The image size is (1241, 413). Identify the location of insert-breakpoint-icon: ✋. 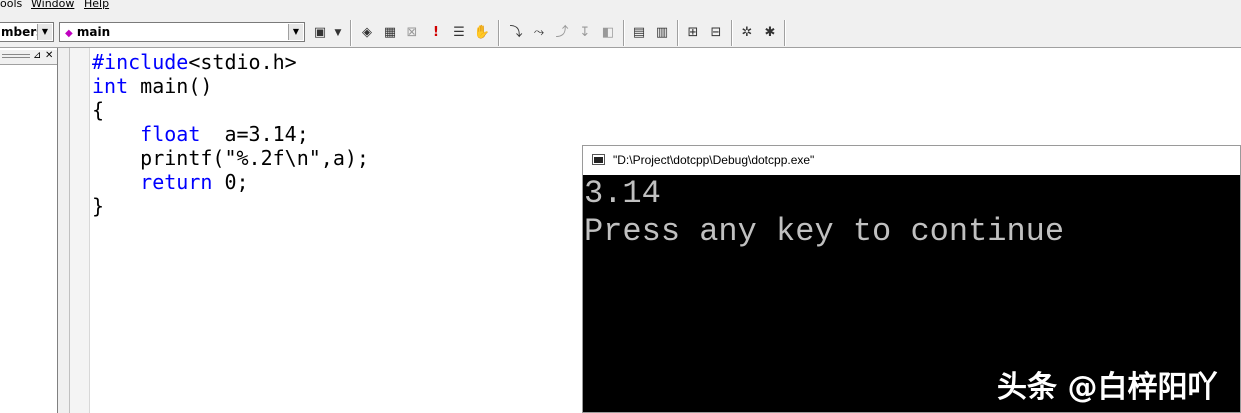
(482, 33).